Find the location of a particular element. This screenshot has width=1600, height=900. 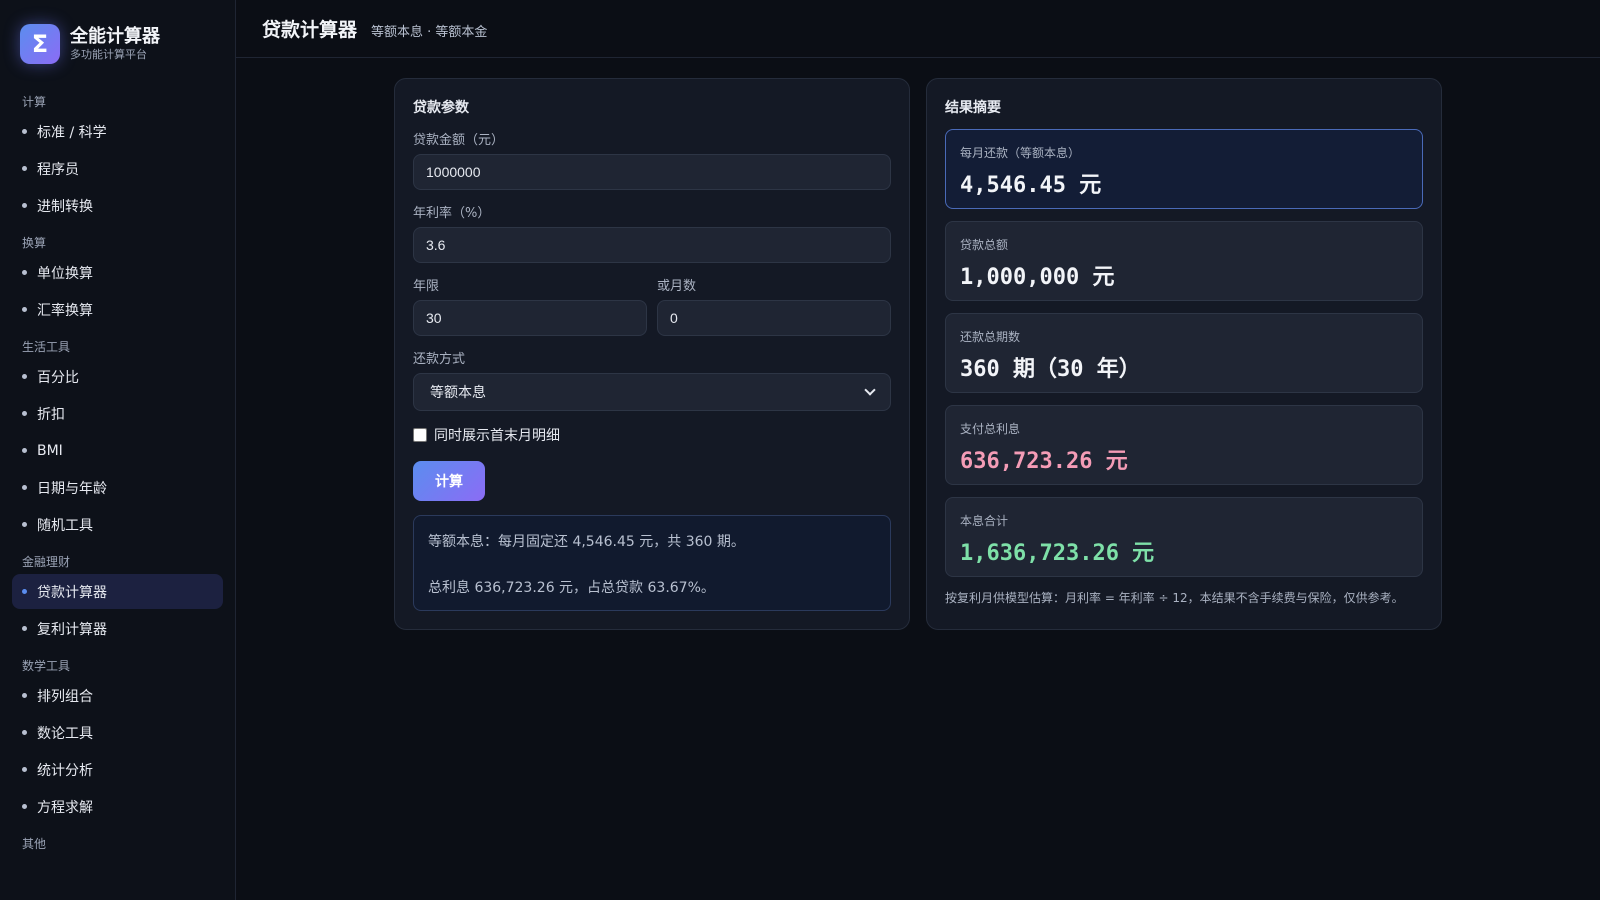

page-subtitle: 等额本息 · 等额本金 is located at coordinates (429, 32).